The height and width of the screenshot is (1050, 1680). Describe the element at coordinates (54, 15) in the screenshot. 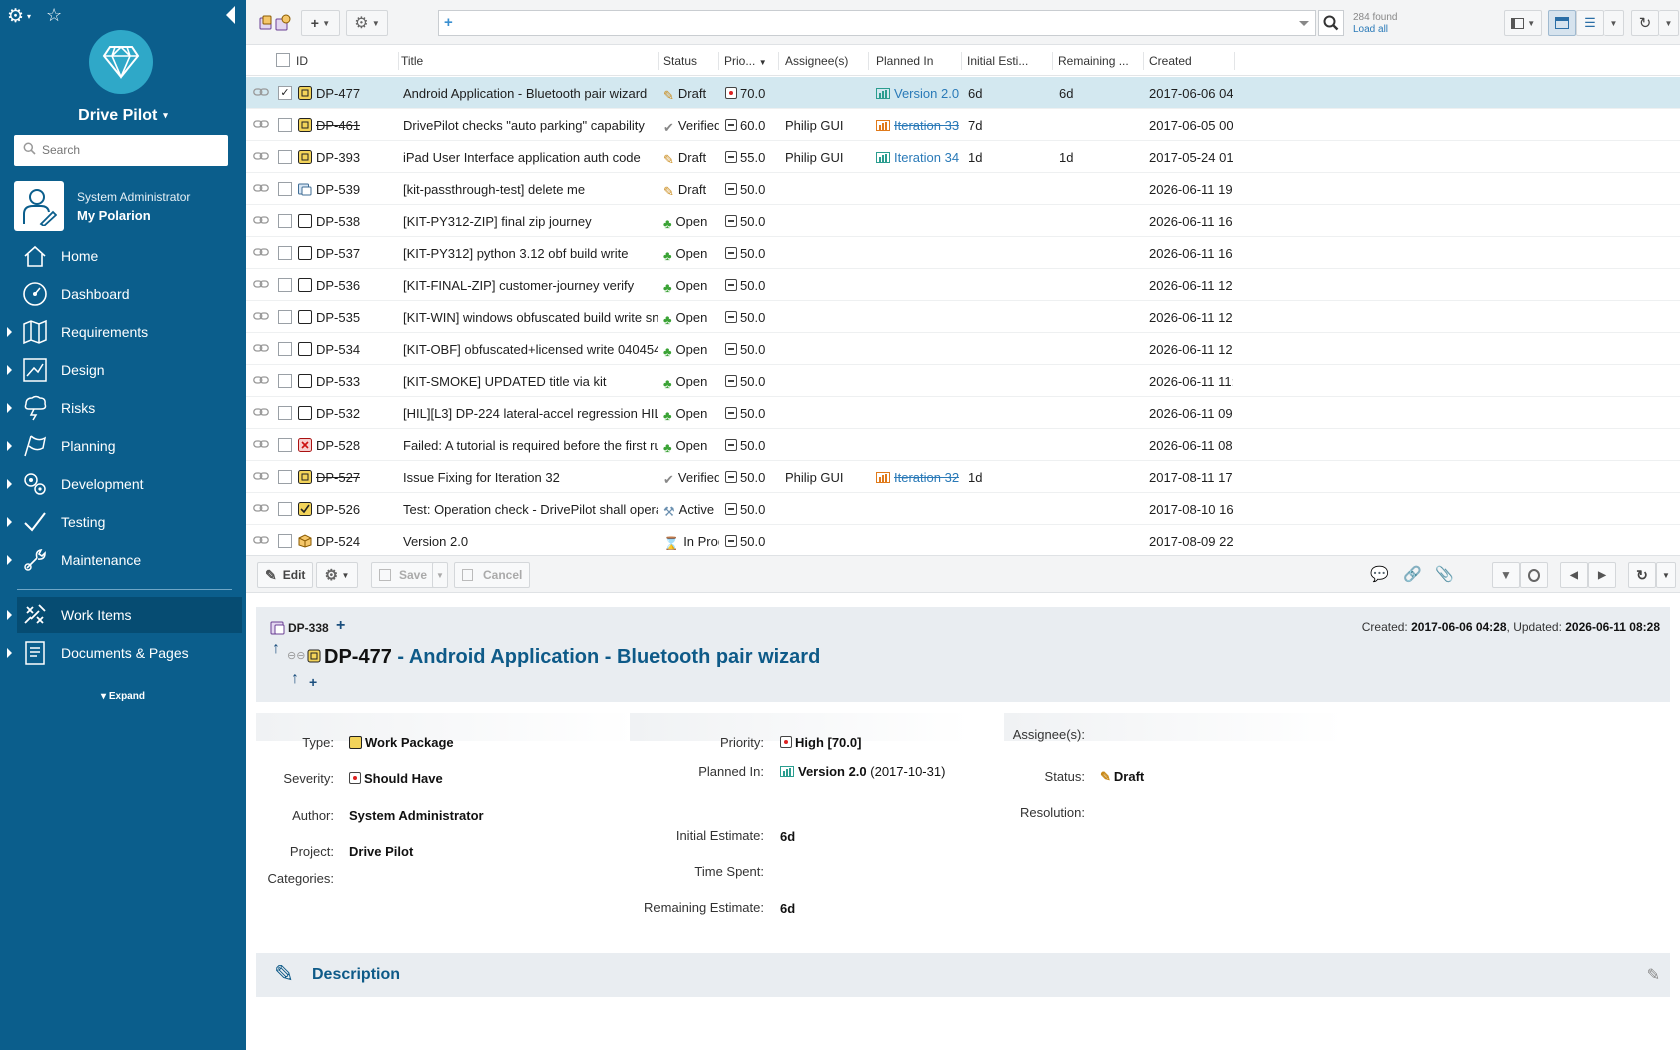

I see `favorites-star-icon: ☆` at that location.